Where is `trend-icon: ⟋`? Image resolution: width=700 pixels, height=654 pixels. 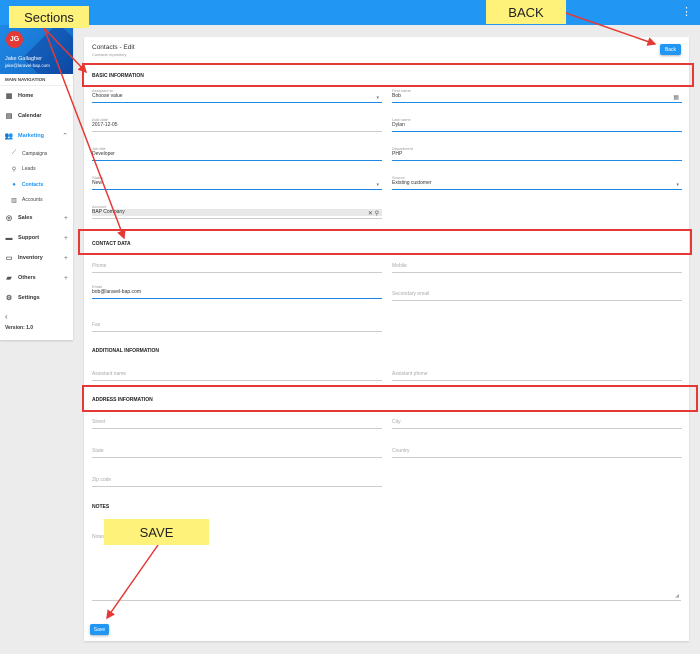 trend-icon: ⟋ is located at coordinates (14, 153).